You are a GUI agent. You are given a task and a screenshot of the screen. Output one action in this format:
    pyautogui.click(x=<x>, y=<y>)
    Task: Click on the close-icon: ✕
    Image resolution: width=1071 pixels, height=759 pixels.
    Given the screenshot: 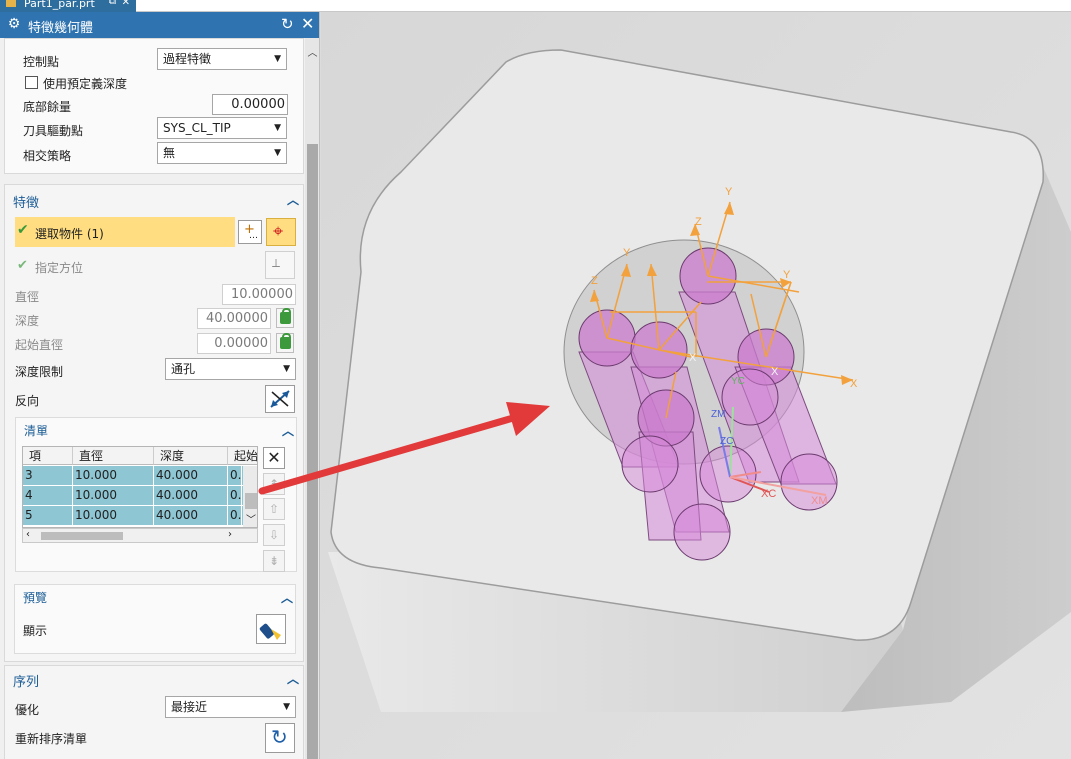 What is the action you would take?
    pyautogui.click(x=307, y=23)
    